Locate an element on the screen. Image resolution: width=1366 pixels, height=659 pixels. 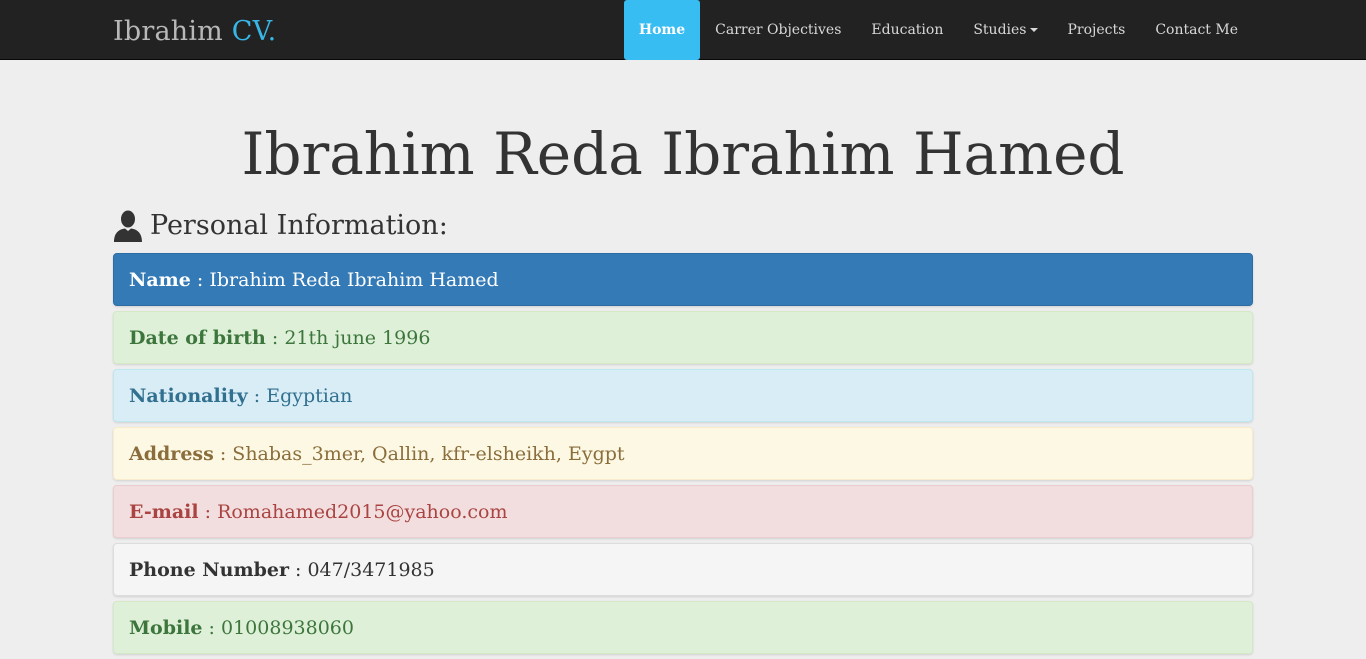
user-icon is located at coordinates (128, 226).